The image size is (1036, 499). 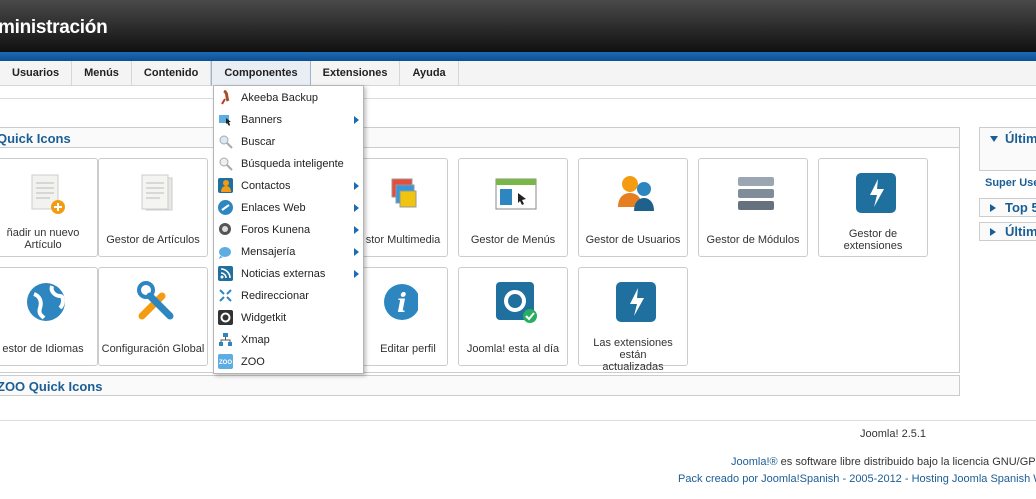 I want to click on search-icon, so click(x=225, y=141).